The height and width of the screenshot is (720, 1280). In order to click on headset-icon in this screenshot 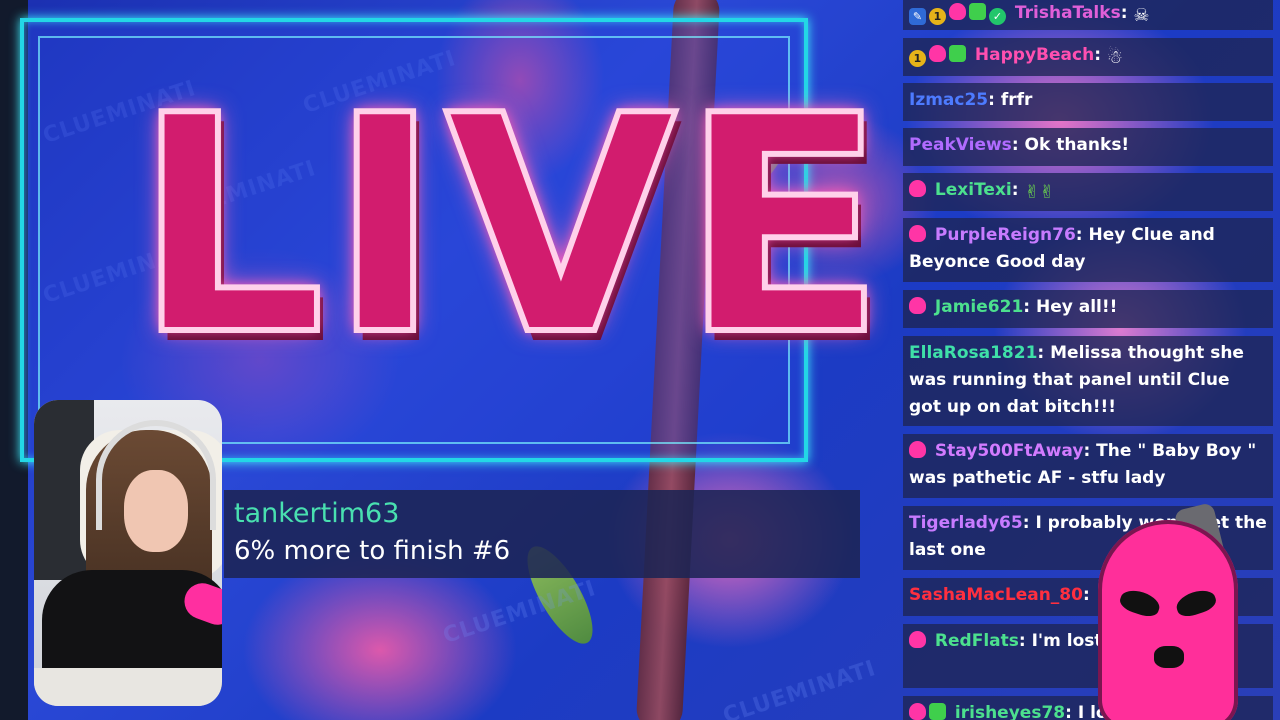, I will do `click(156, 475)`.